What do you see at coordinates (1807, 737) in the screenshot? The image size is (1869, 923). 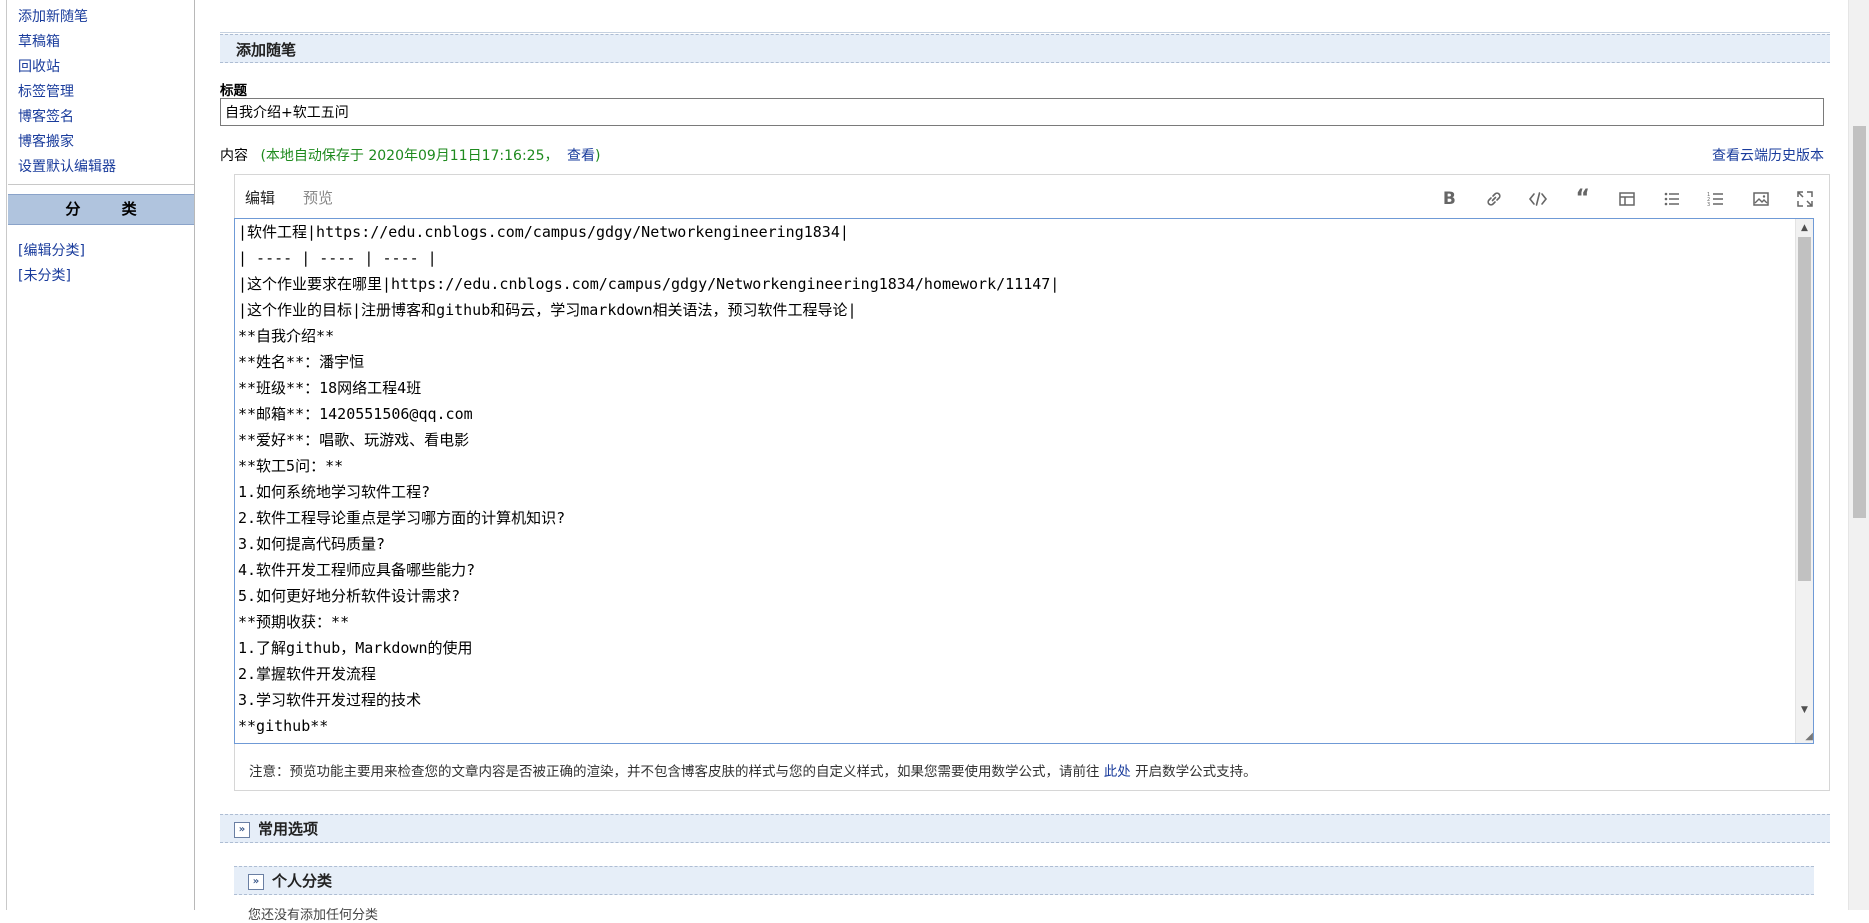 I see `resize-grip-icon: ◢` at bounding box center [1807, 737].